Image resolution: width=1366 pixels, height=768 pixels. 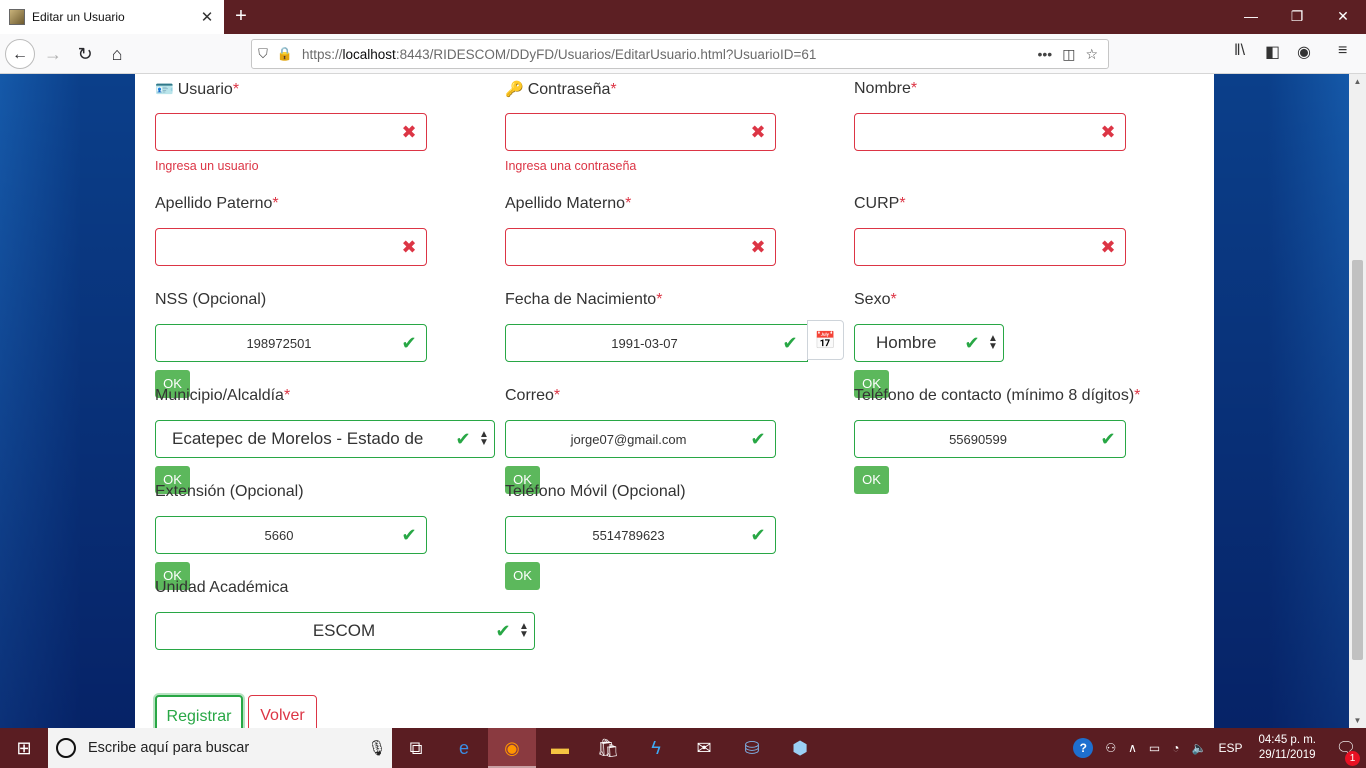 I want to click on store-icon: 🛍, so click(x=608, y=748).